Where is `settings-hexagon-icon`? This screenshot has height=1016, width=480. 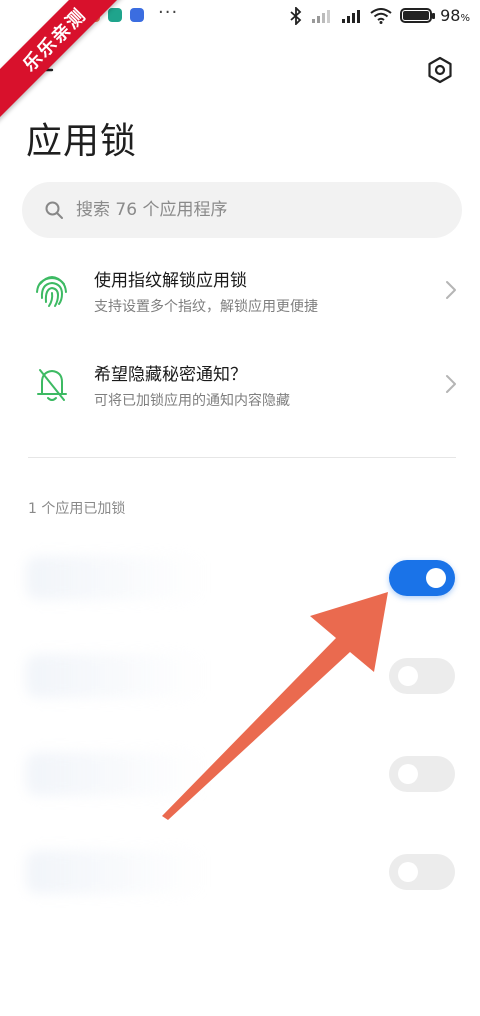
settings-hexagon-icon is located at coordinates (440, 70).